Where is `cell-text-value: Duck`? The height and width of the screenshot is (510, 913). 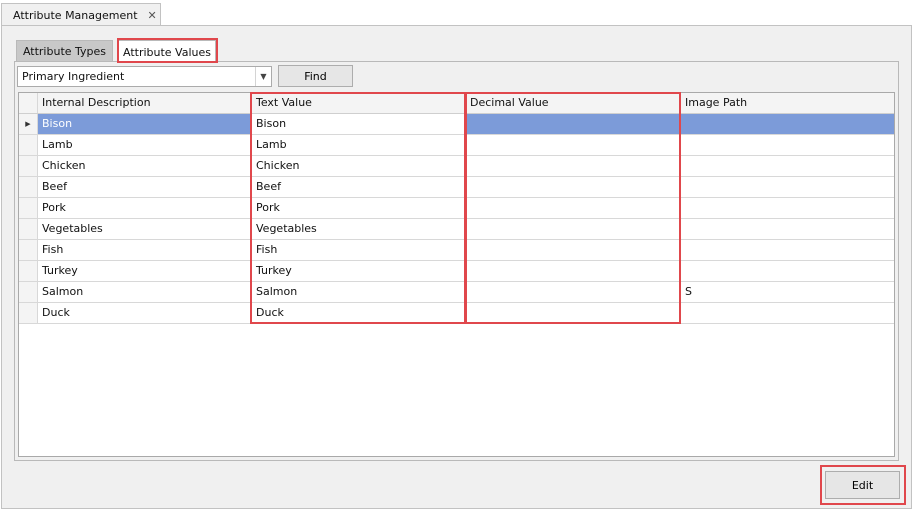 cell-text-value: Duck is located at coordinates (359, 313).